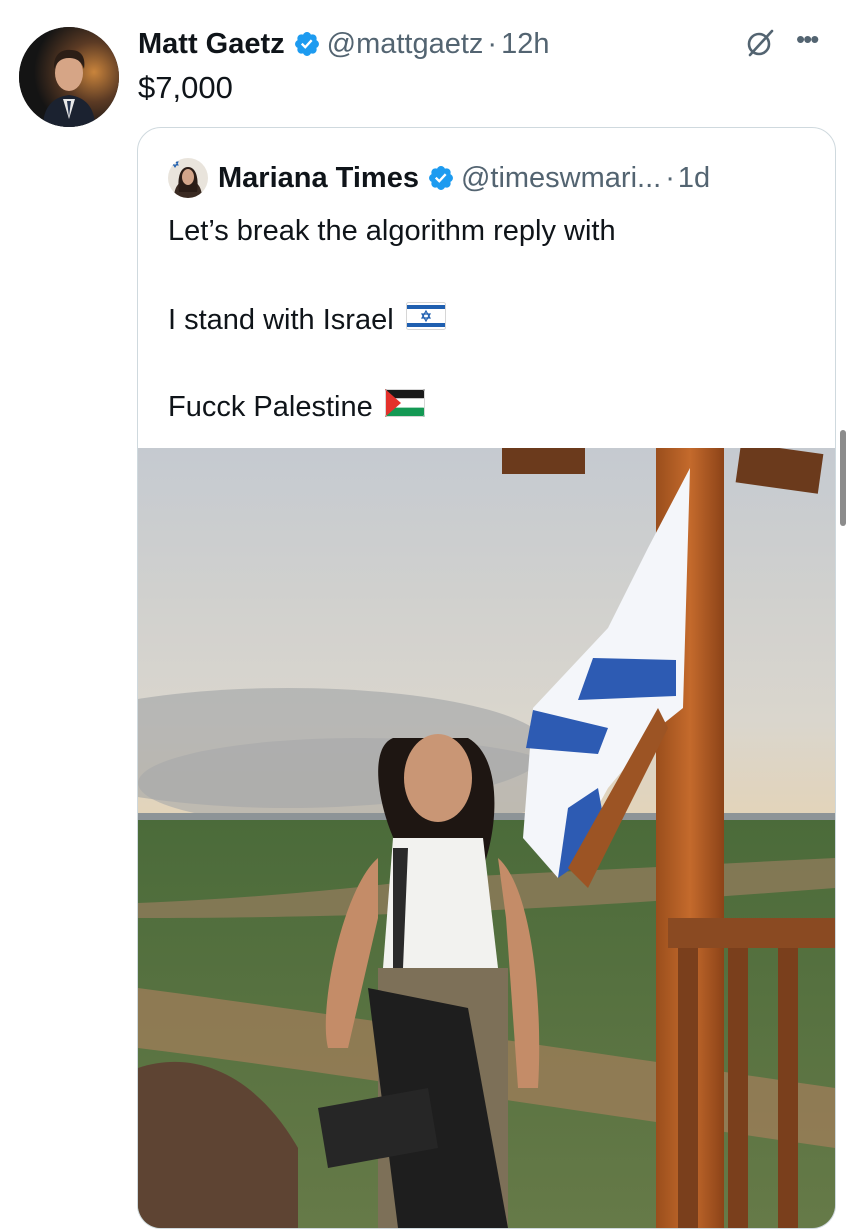 This screenshot has height=1229, width=854. I want to click on quoted-author-name: Mariana Times, so click(318, 178).